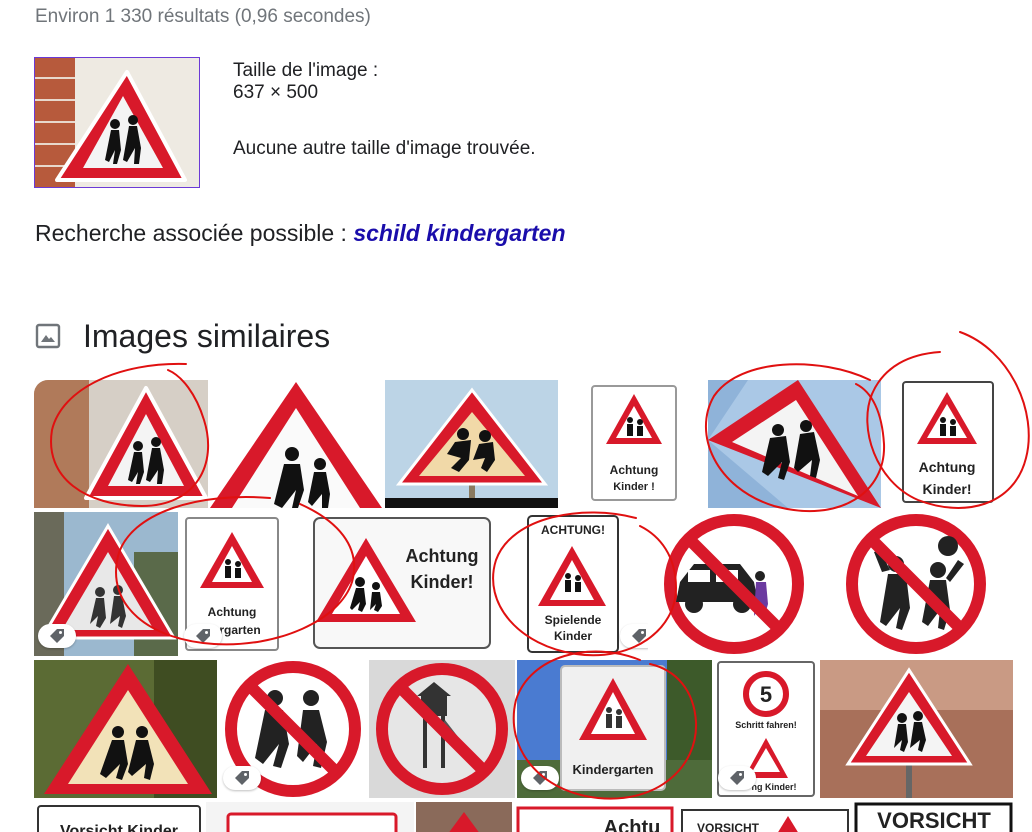 The width and height of the screenshot is (1032, 832). Describe the element at coordinates (573, 620) in the screenshot. I see `sign-text-spielende: Spielende` at that location.